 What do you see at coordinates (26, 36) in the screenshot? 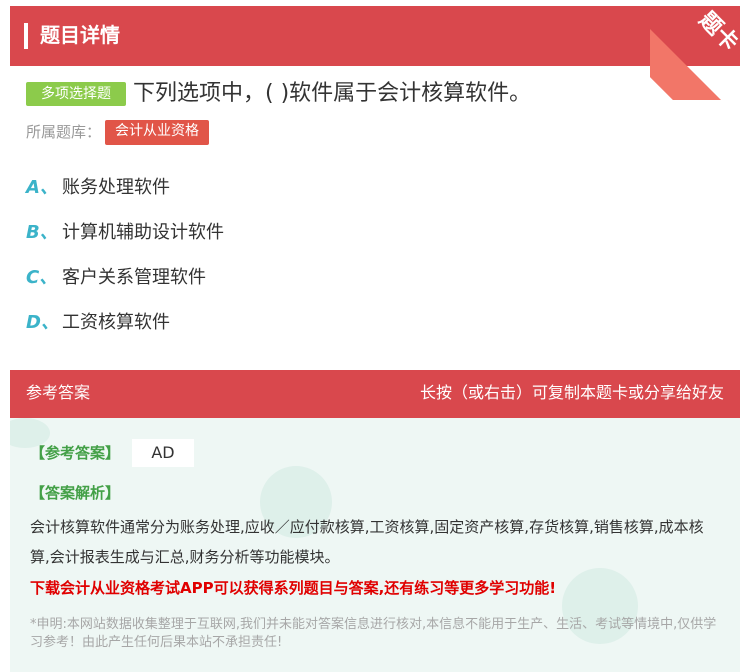
I see `header-accent-bar` at bounding box center [26, 36].